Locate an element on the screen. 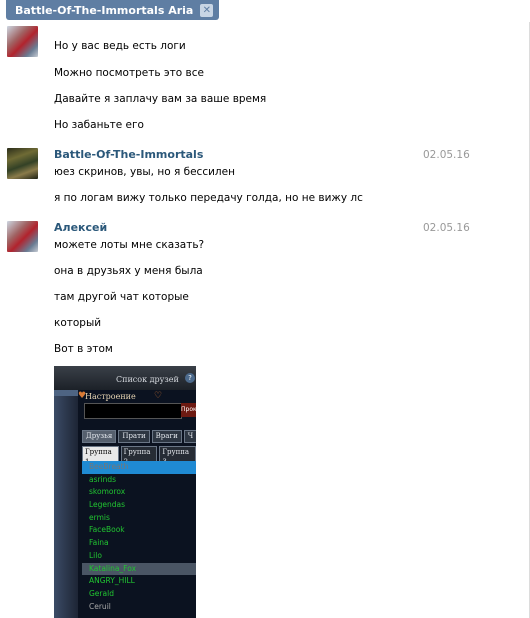 Image resolution: width=530 pixels, height=618 pixels. heart-icon: ♡ is located at coordinates (158, 396).